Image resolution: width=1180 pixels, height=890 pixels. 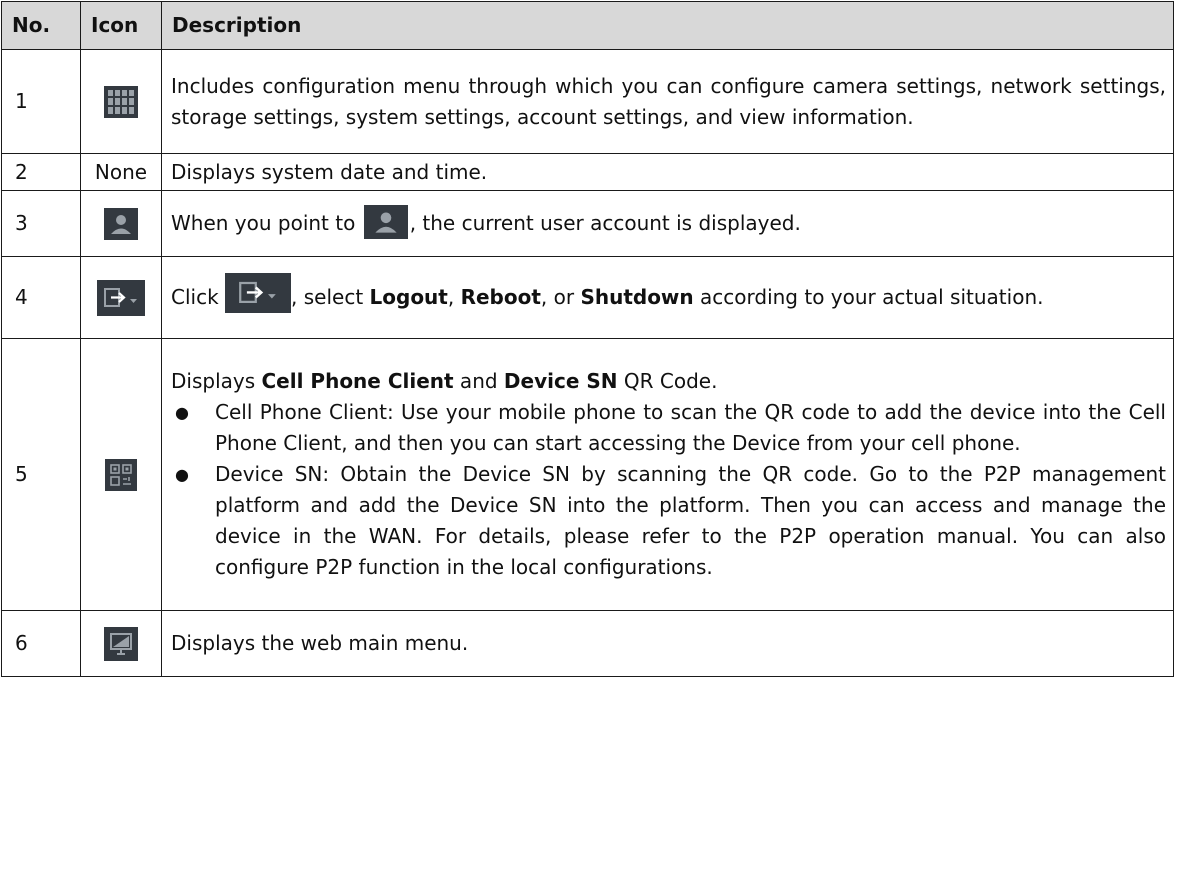 I want to click on row-description-before: Click, so click(x=198, y=296).